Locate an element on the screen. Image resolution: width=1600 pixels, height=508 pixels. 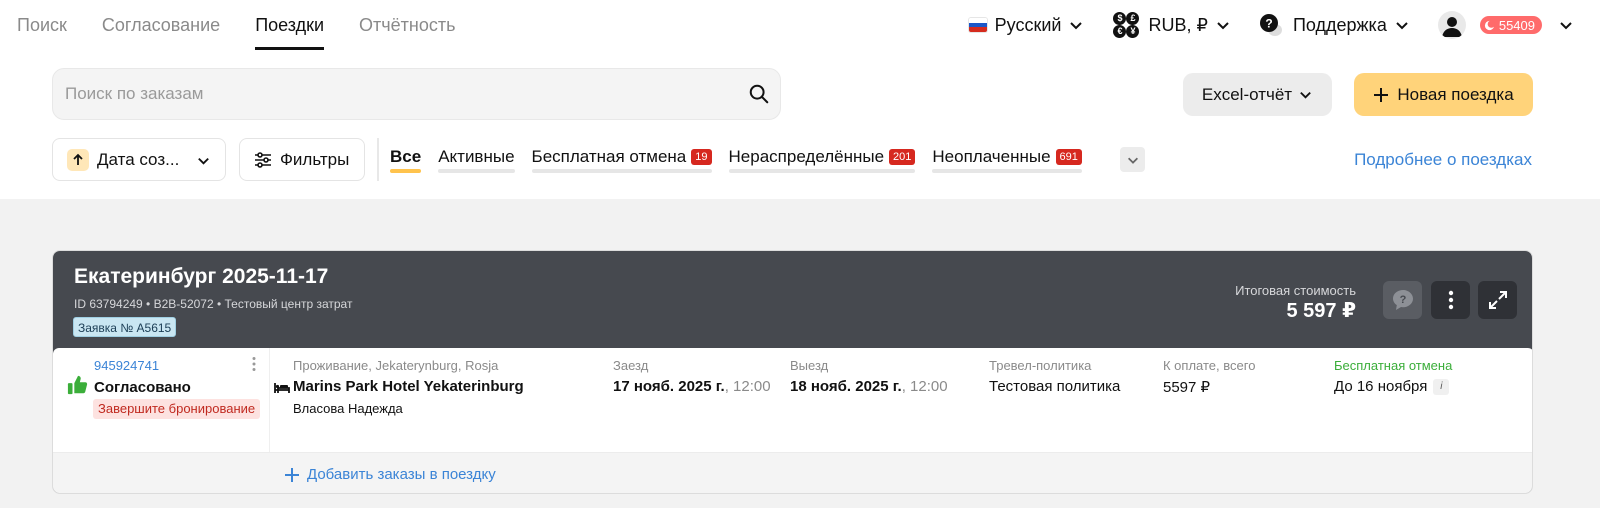
excel-report-label: Excel-отчёт is located at coordinates (1247, 94).